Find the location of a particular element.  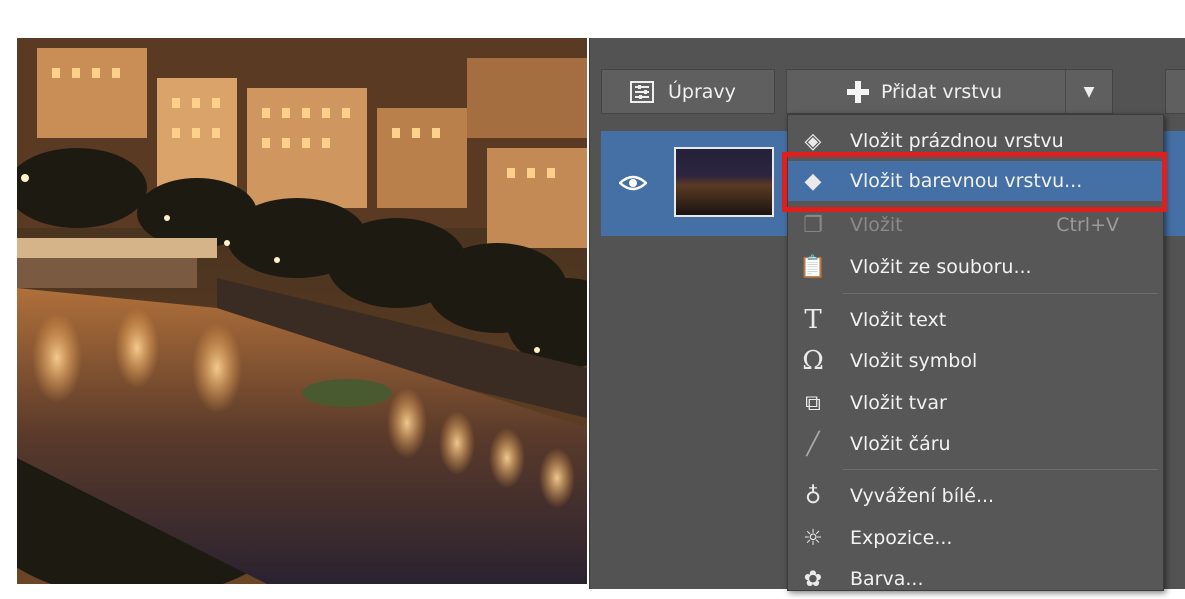

island is located at coordinates (347, 393).